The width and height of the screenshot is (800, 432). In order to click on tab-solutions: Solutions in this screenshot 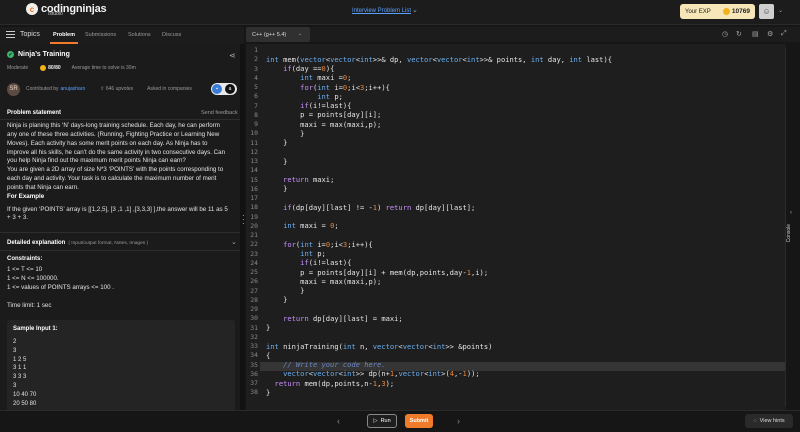, I will do `click(139, 35)`.